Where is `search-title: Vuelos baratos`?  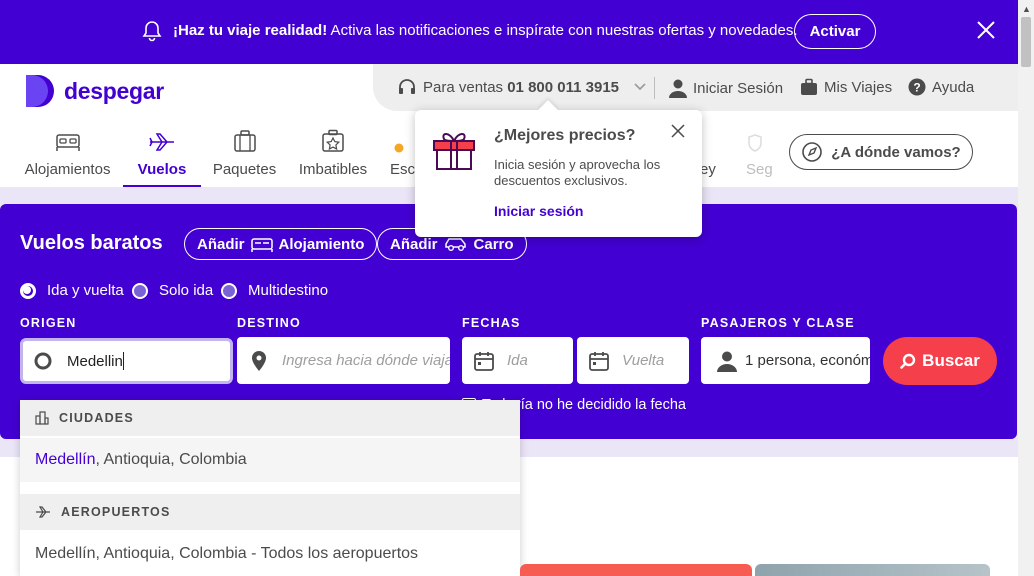
search-title: Vuelos baratos is located at coordinates (91, 243).